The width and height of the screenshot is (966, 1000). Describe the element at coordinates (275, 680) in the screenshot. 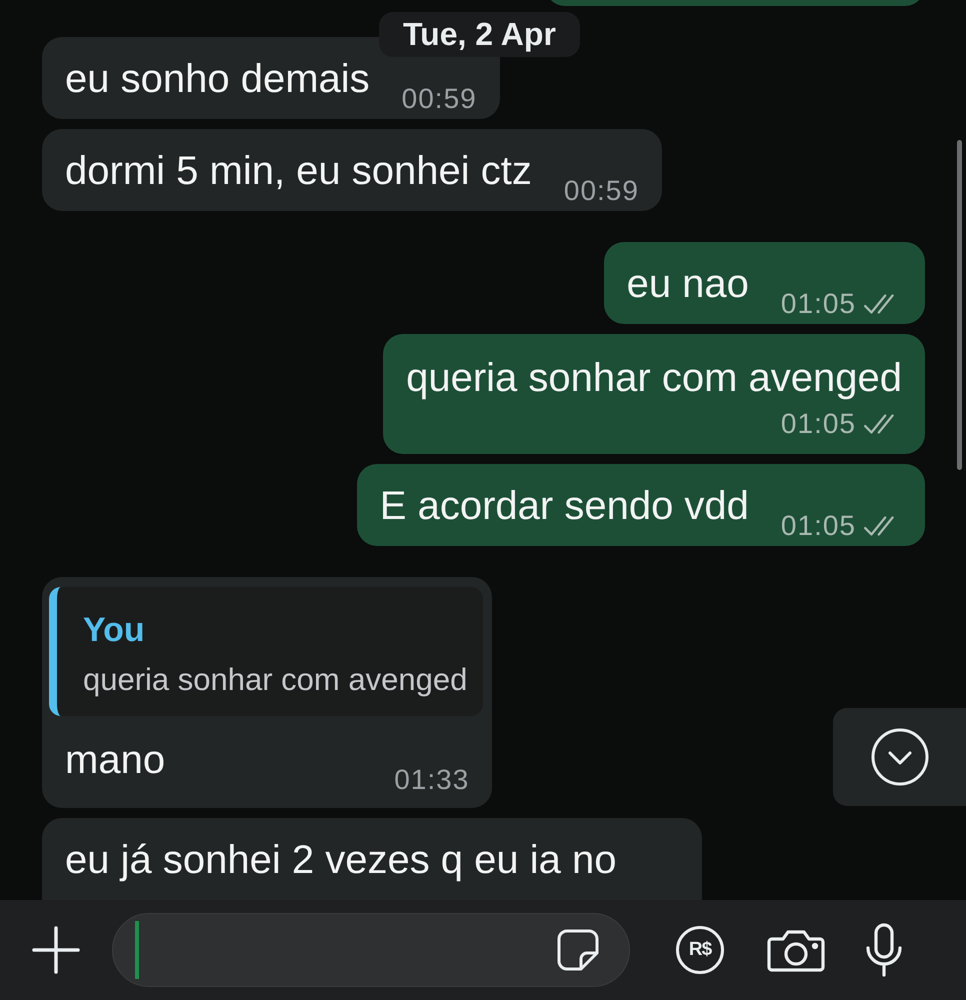

I see `quote-text: queria sonhar com avenged` at that location.